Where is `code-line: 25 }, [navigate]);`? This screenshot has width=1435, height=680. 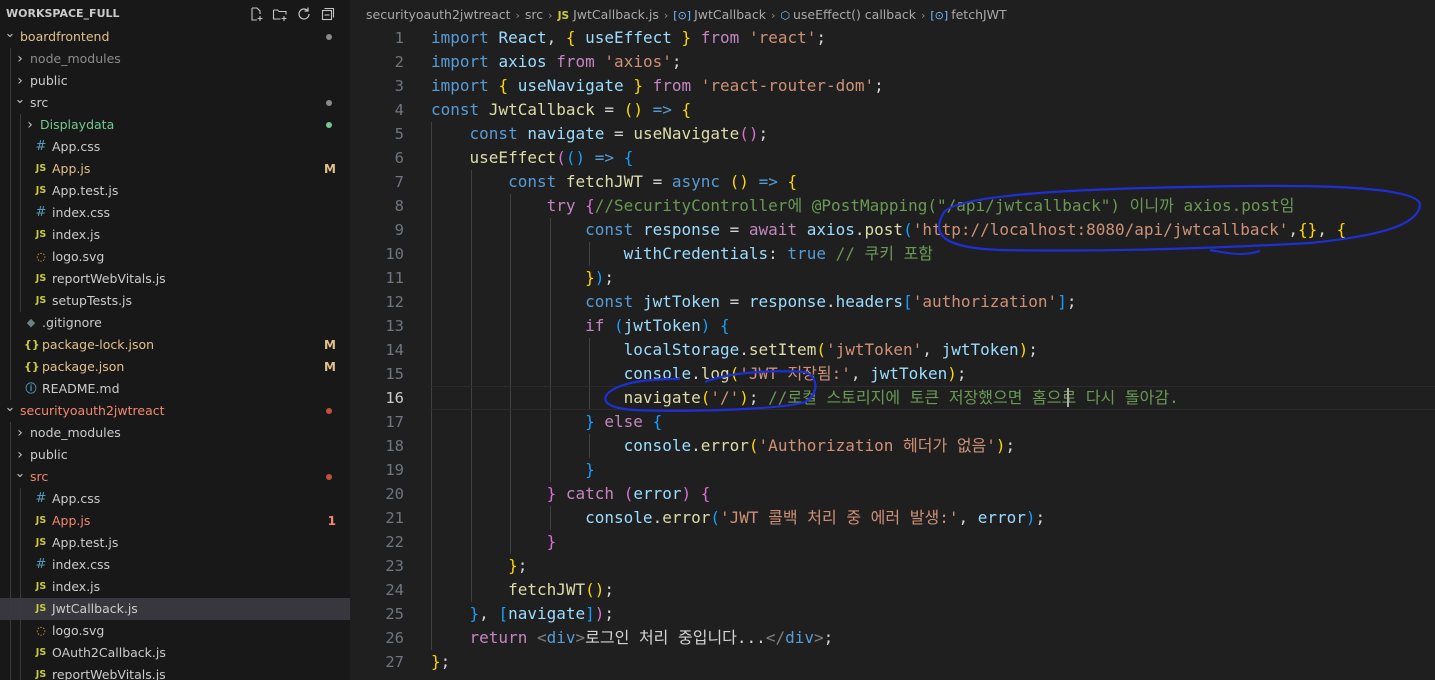
code-line: 25 }, [navigate]); is located at coordinates (892, 614).